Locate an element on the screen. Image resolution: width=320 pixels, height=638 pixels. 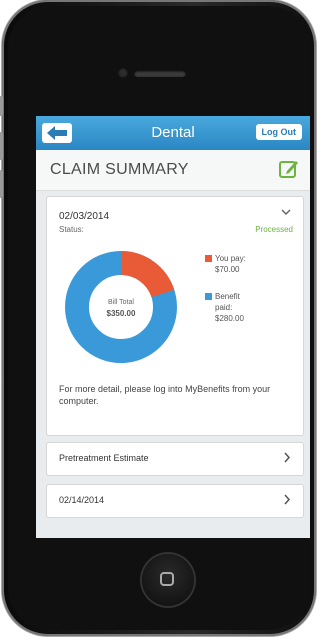
home-button is located at coordinates (168, 580).